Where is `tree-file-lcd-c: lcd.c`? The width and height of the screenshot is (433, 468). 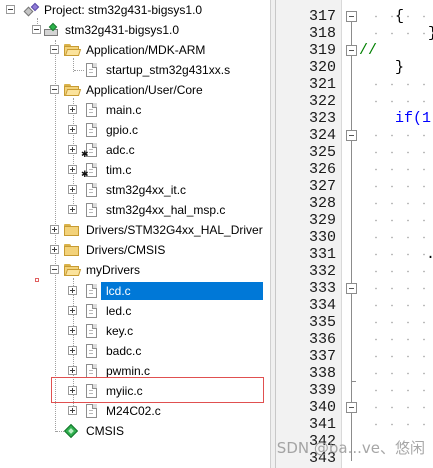 tree-file-lcd-c: lcd.c is located at coordinates (135, 291).